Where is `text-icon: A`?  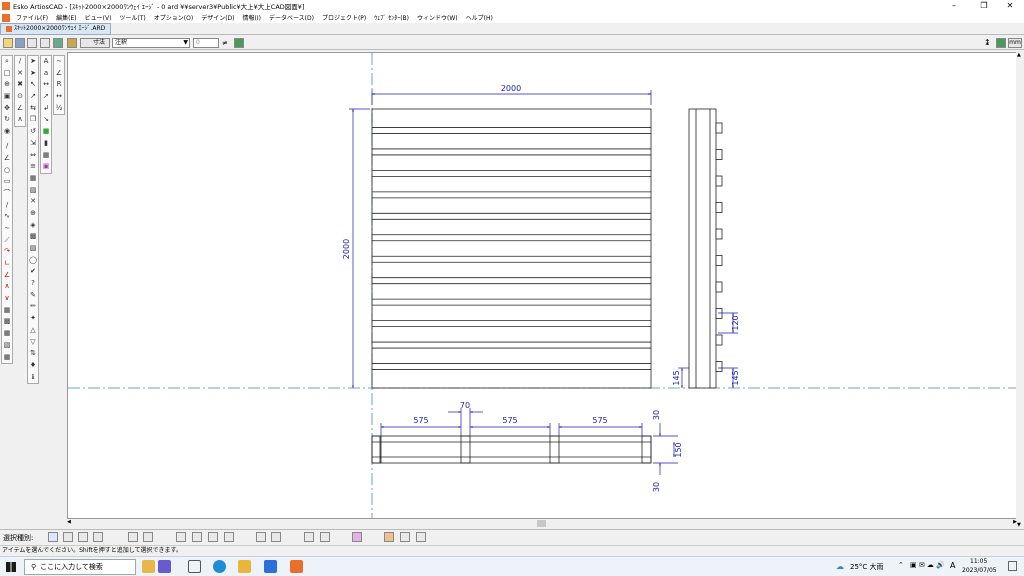
text-icon: A is located at coordinates (46, 61).